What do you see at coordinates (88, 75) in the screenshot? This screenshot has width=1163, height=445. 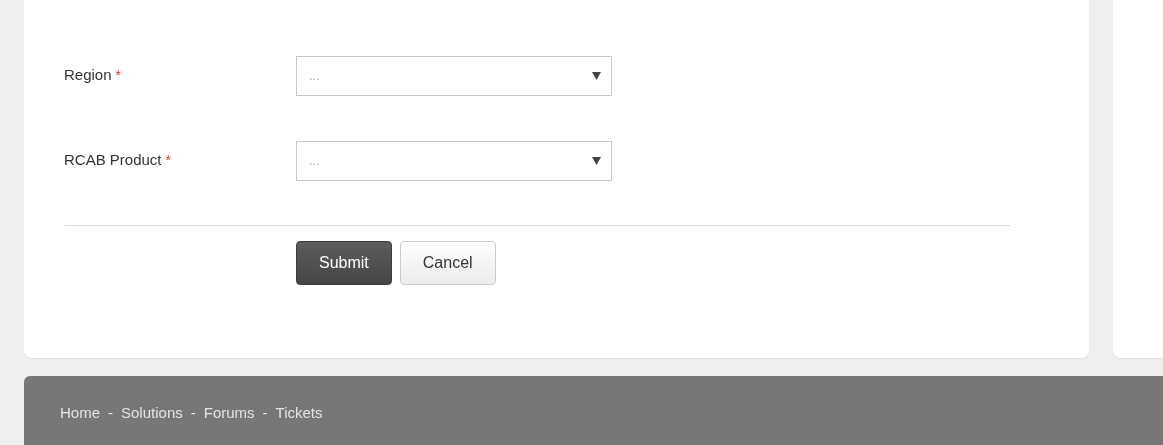 I see `field-label: Region` at bounding box center [88, 75].